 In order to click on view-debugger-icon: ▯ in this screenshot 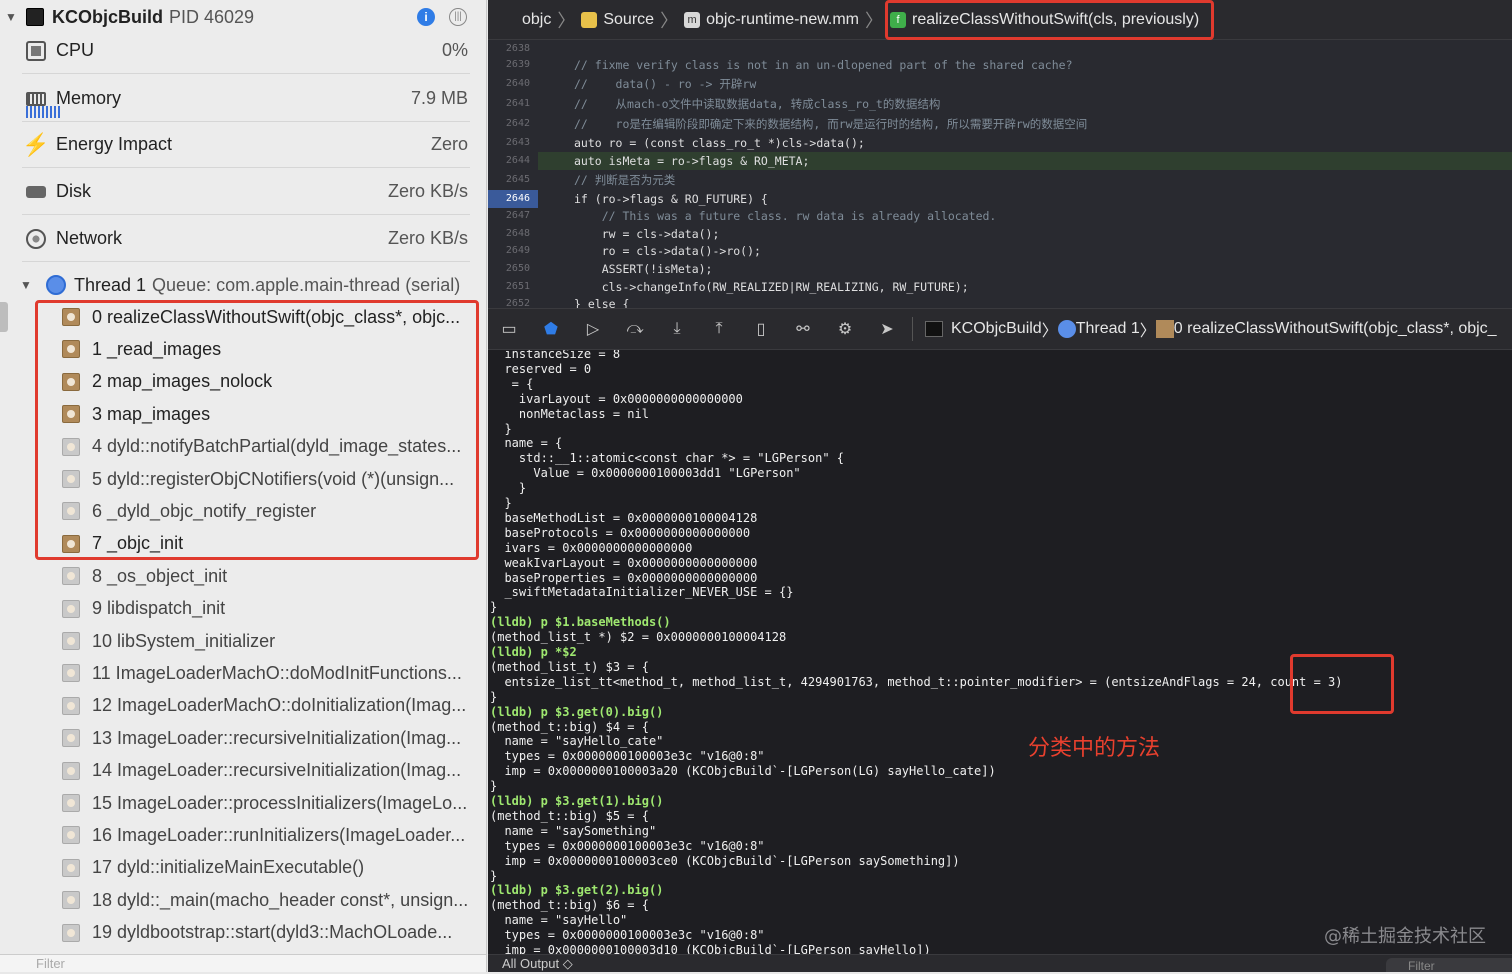, I will do `click(761, 329)`.